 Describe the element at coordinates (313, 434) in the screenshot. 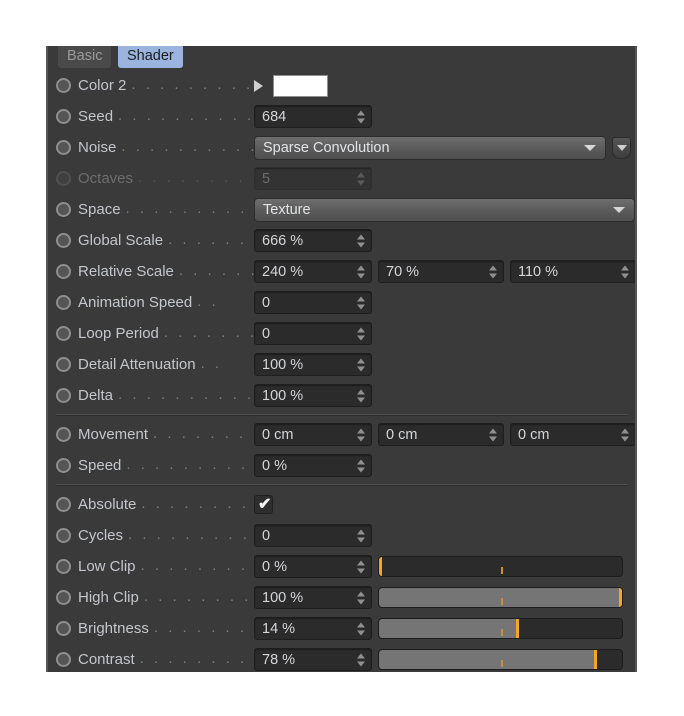

I see `field-movement-x: 0 cm` at that location.